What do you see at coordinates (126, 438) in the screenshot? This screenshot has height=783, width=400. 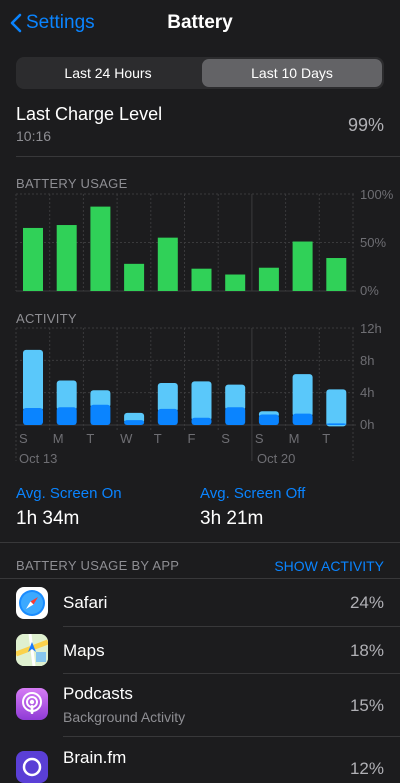 I see `day-tick-label: W` at bounding box center [126, 438].